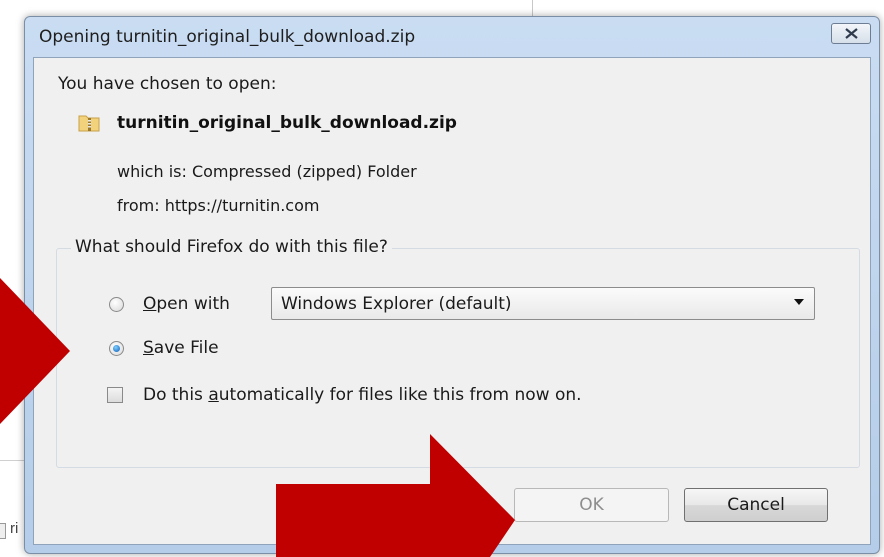  I want to click on background-fragment-text: ri, so click(14, 528).